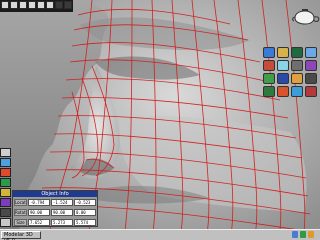  Describe the element at coordinates (62, 202) in the screenshot. I see `location-y-field: -1.524` at that location.